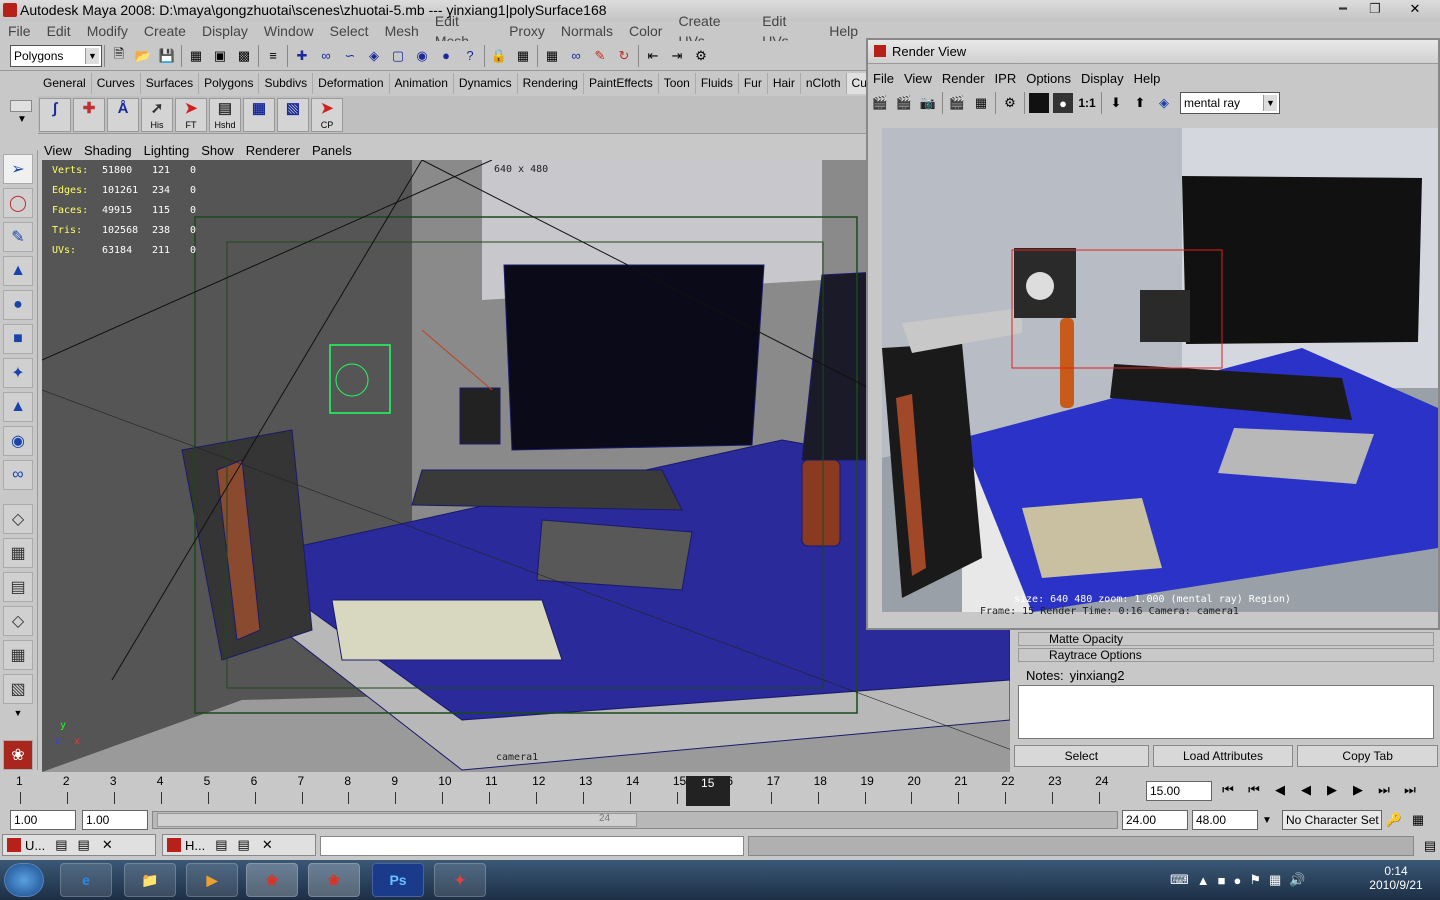 This screenshot has height=900, width=1440. I want to click on tray-app2-icon: ●, so click(1238, 880).